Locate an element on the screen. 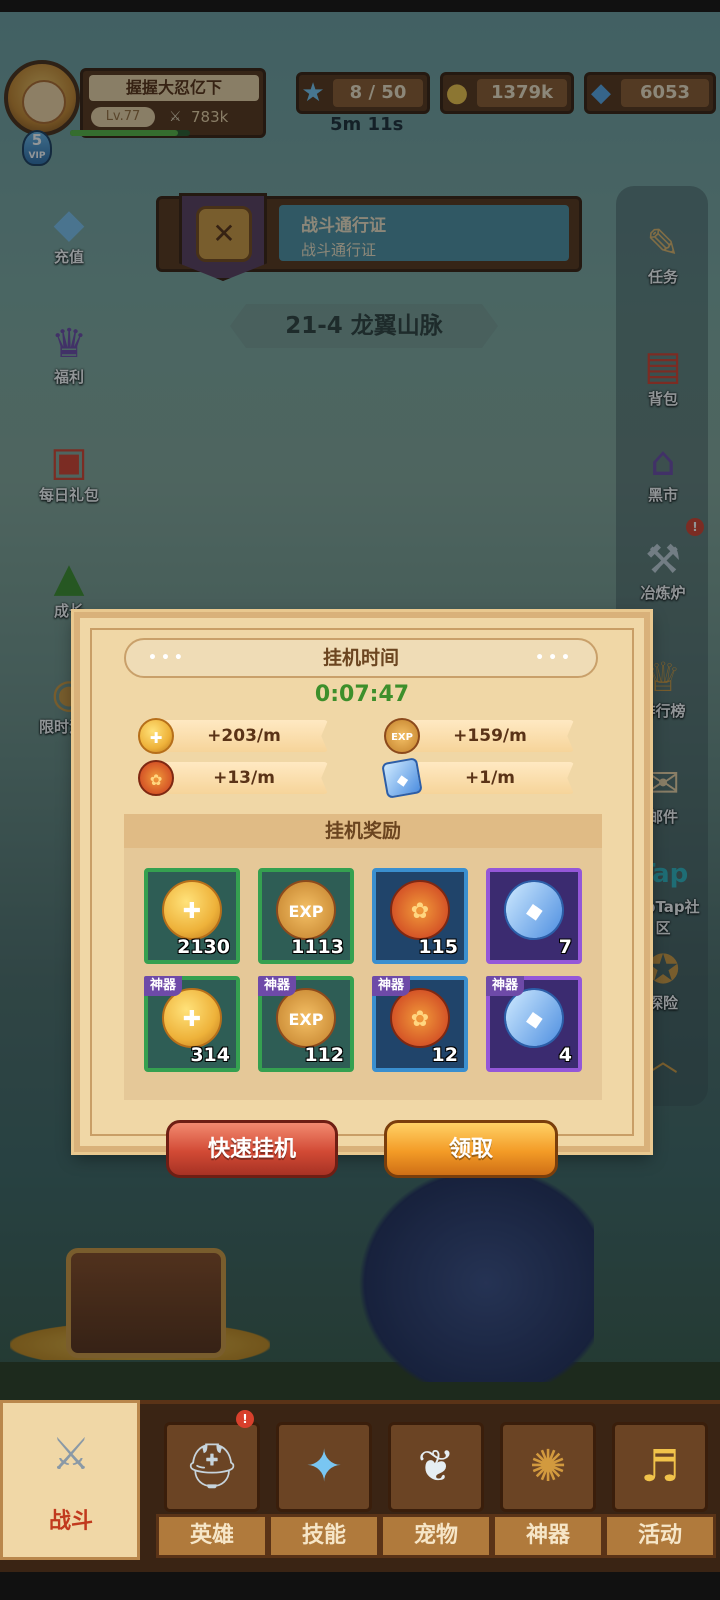  rate-gold: +203/m ✚ is located at coordinates (238, 736).